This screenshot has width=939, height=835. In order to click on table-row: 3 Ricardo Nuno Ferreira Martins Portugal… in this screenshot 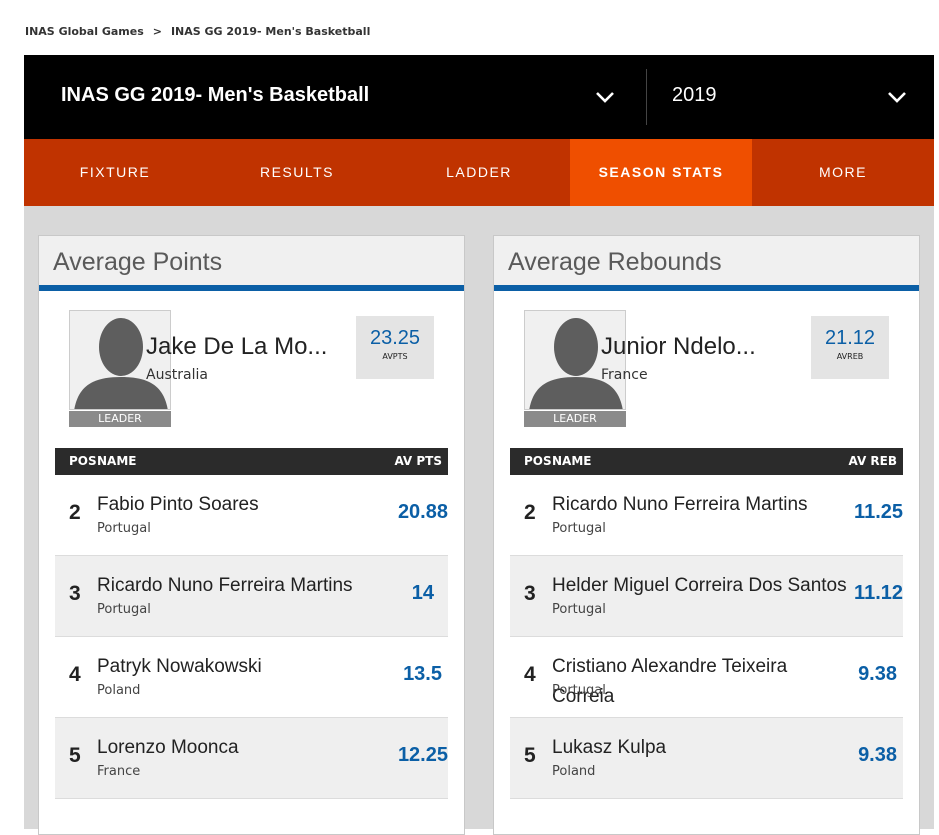, I will do `click(251, 596)`.